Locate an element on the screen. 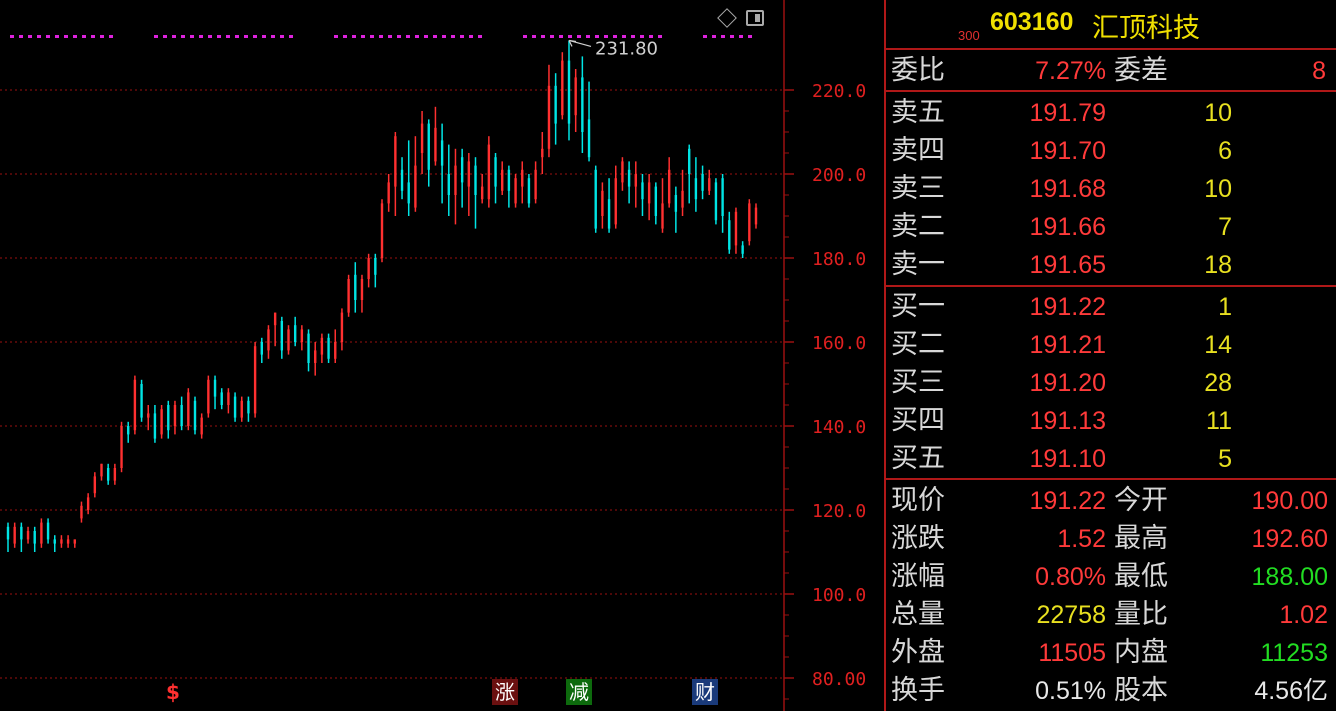  sell-order-label: 卖四 is located at coordinates (918, 150).